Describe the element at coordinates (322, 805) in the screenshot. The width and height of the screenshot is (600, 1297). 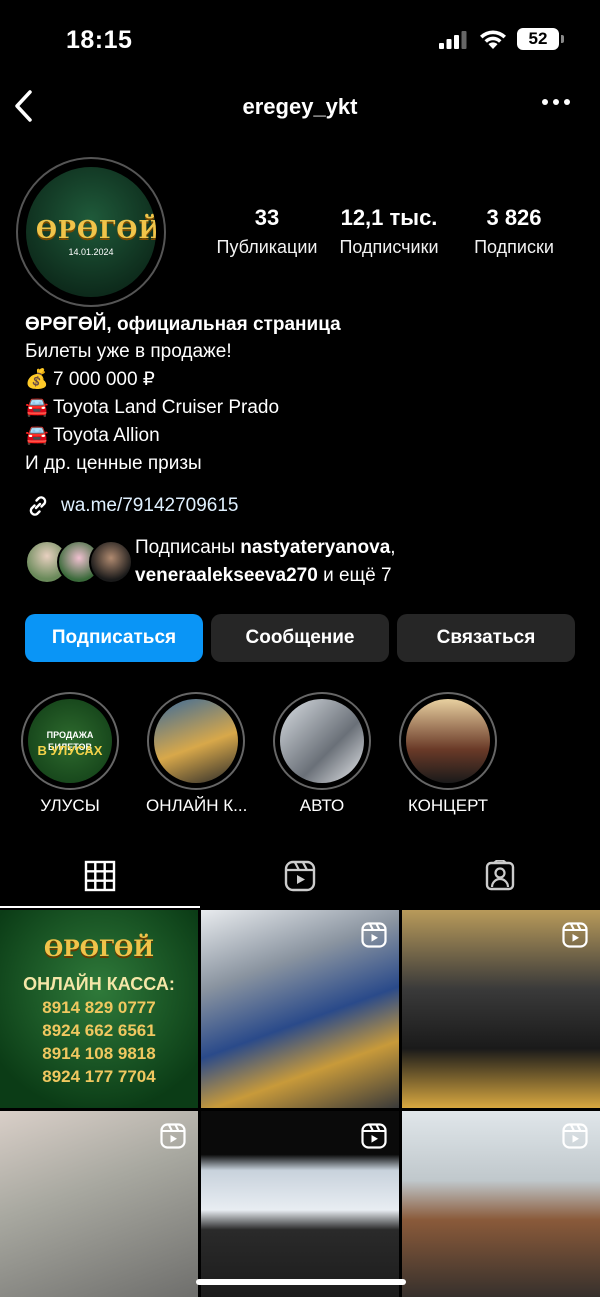
I see `highlight-label: АВТО` at that location.